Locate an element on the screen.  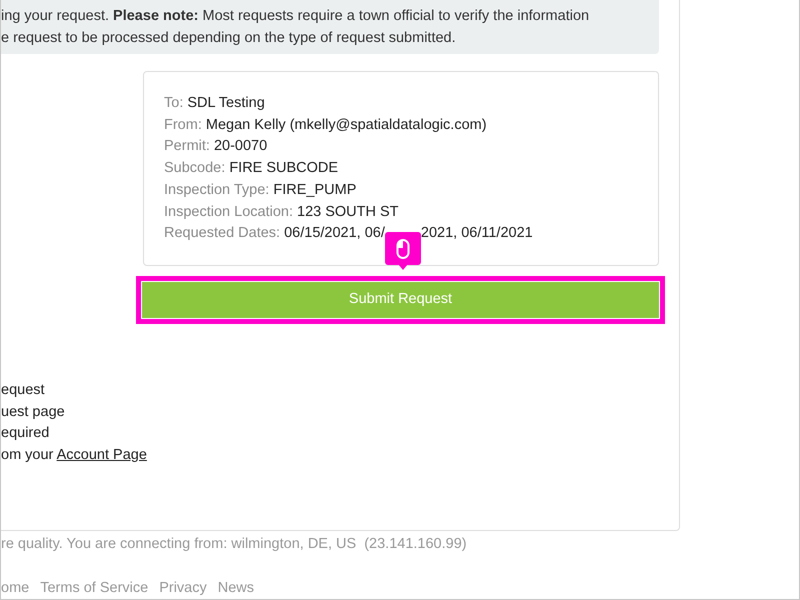
field-value: Megan Kelly (mkelly@spatialdatalogic.com) is located at coordinates (346, 124).